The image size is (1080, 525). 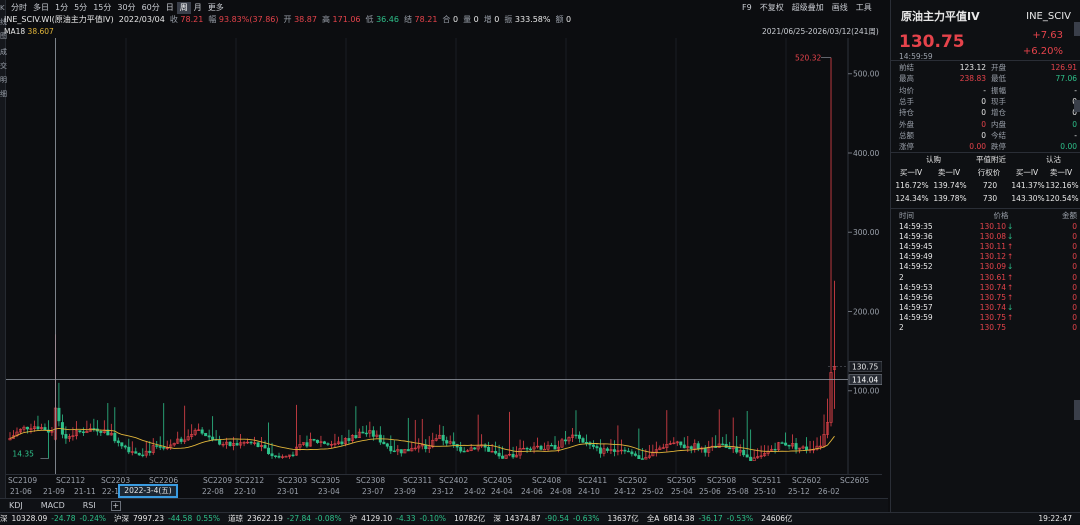 I want to click on x-tick-contract: SC2605, so click(x=855, y=480).